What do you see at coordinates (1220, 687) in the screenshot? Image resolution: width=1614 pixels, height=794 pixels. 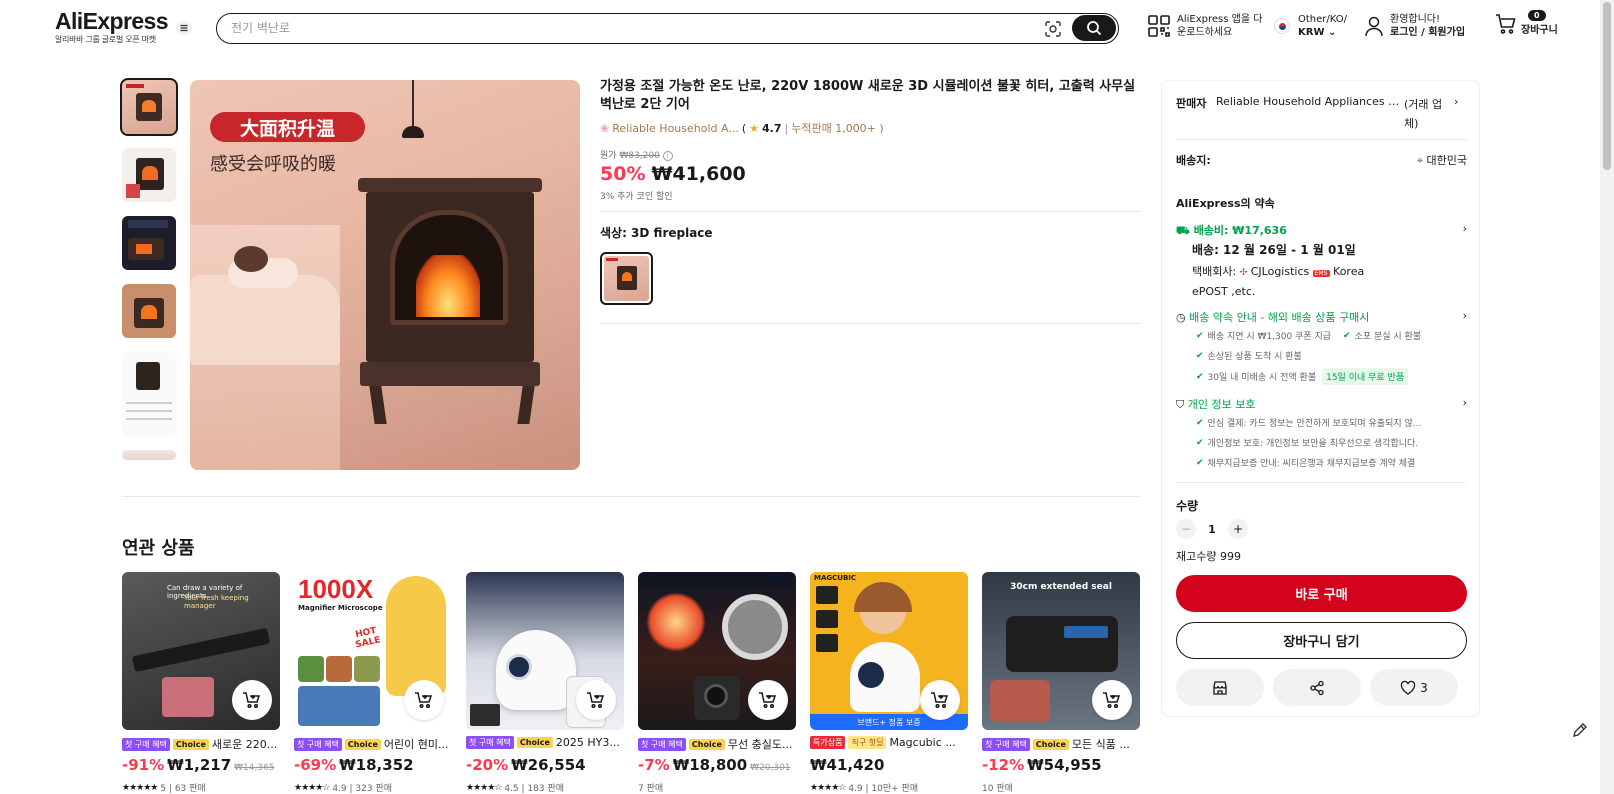 I see `store-button` at bounding box center [1220, 687].